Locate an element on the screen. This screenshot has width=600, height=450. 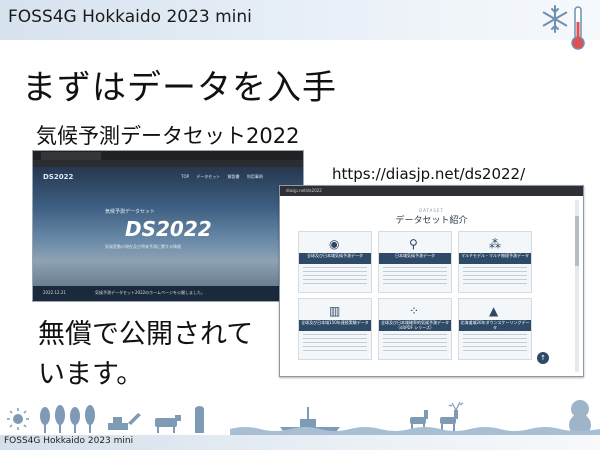
header-title: FOSS4G Hokkaido 2023 mini is located at coordinates (130, 17).